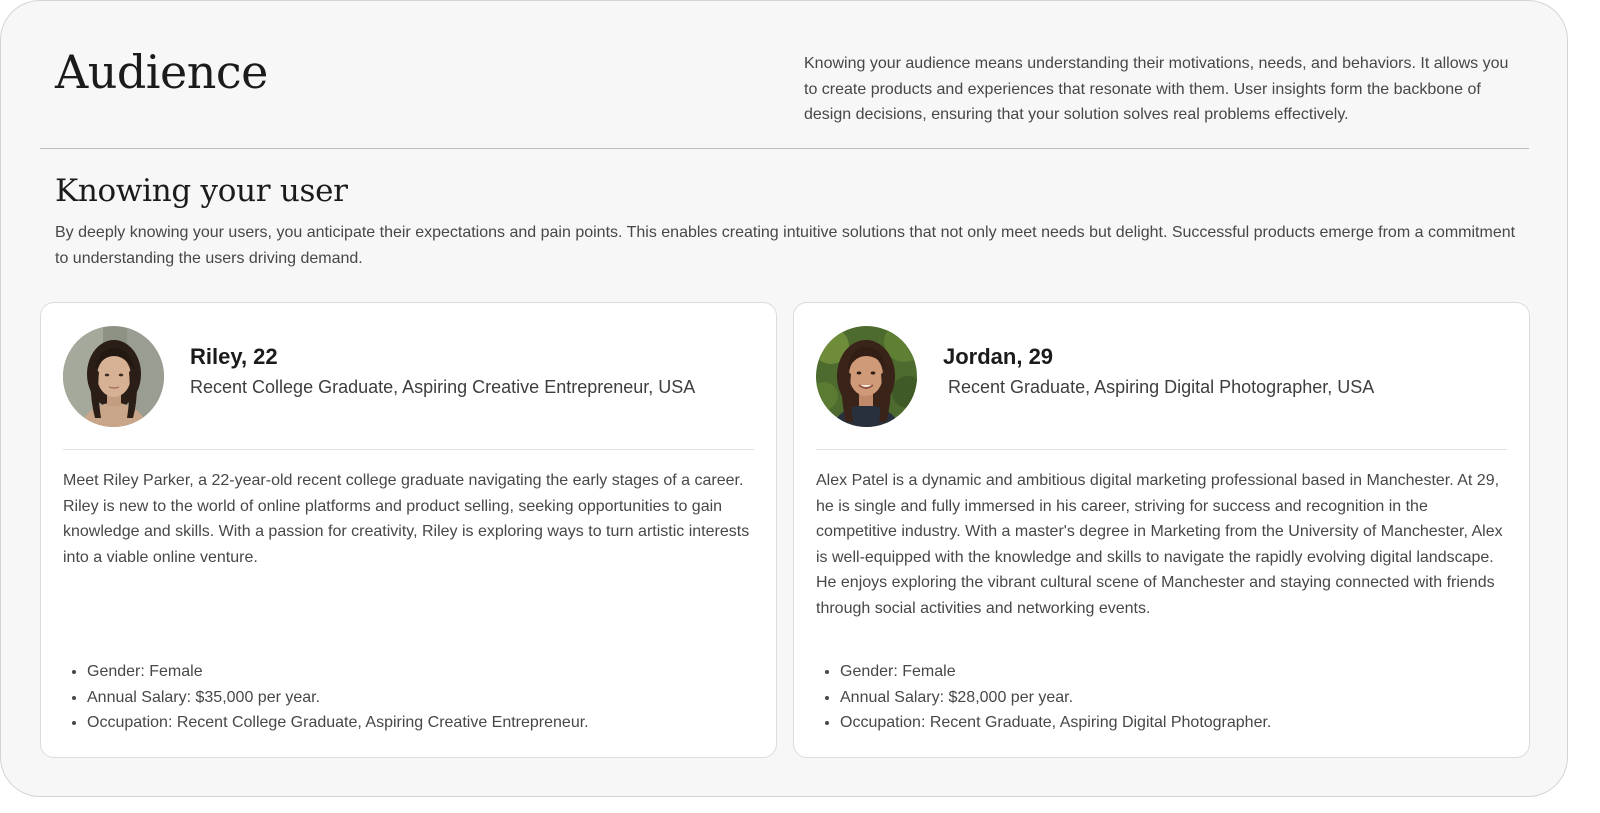  What do you see at coordinates (784, 148) in the screenshot?
I see `section-divider` at bounding box center [784, 148].